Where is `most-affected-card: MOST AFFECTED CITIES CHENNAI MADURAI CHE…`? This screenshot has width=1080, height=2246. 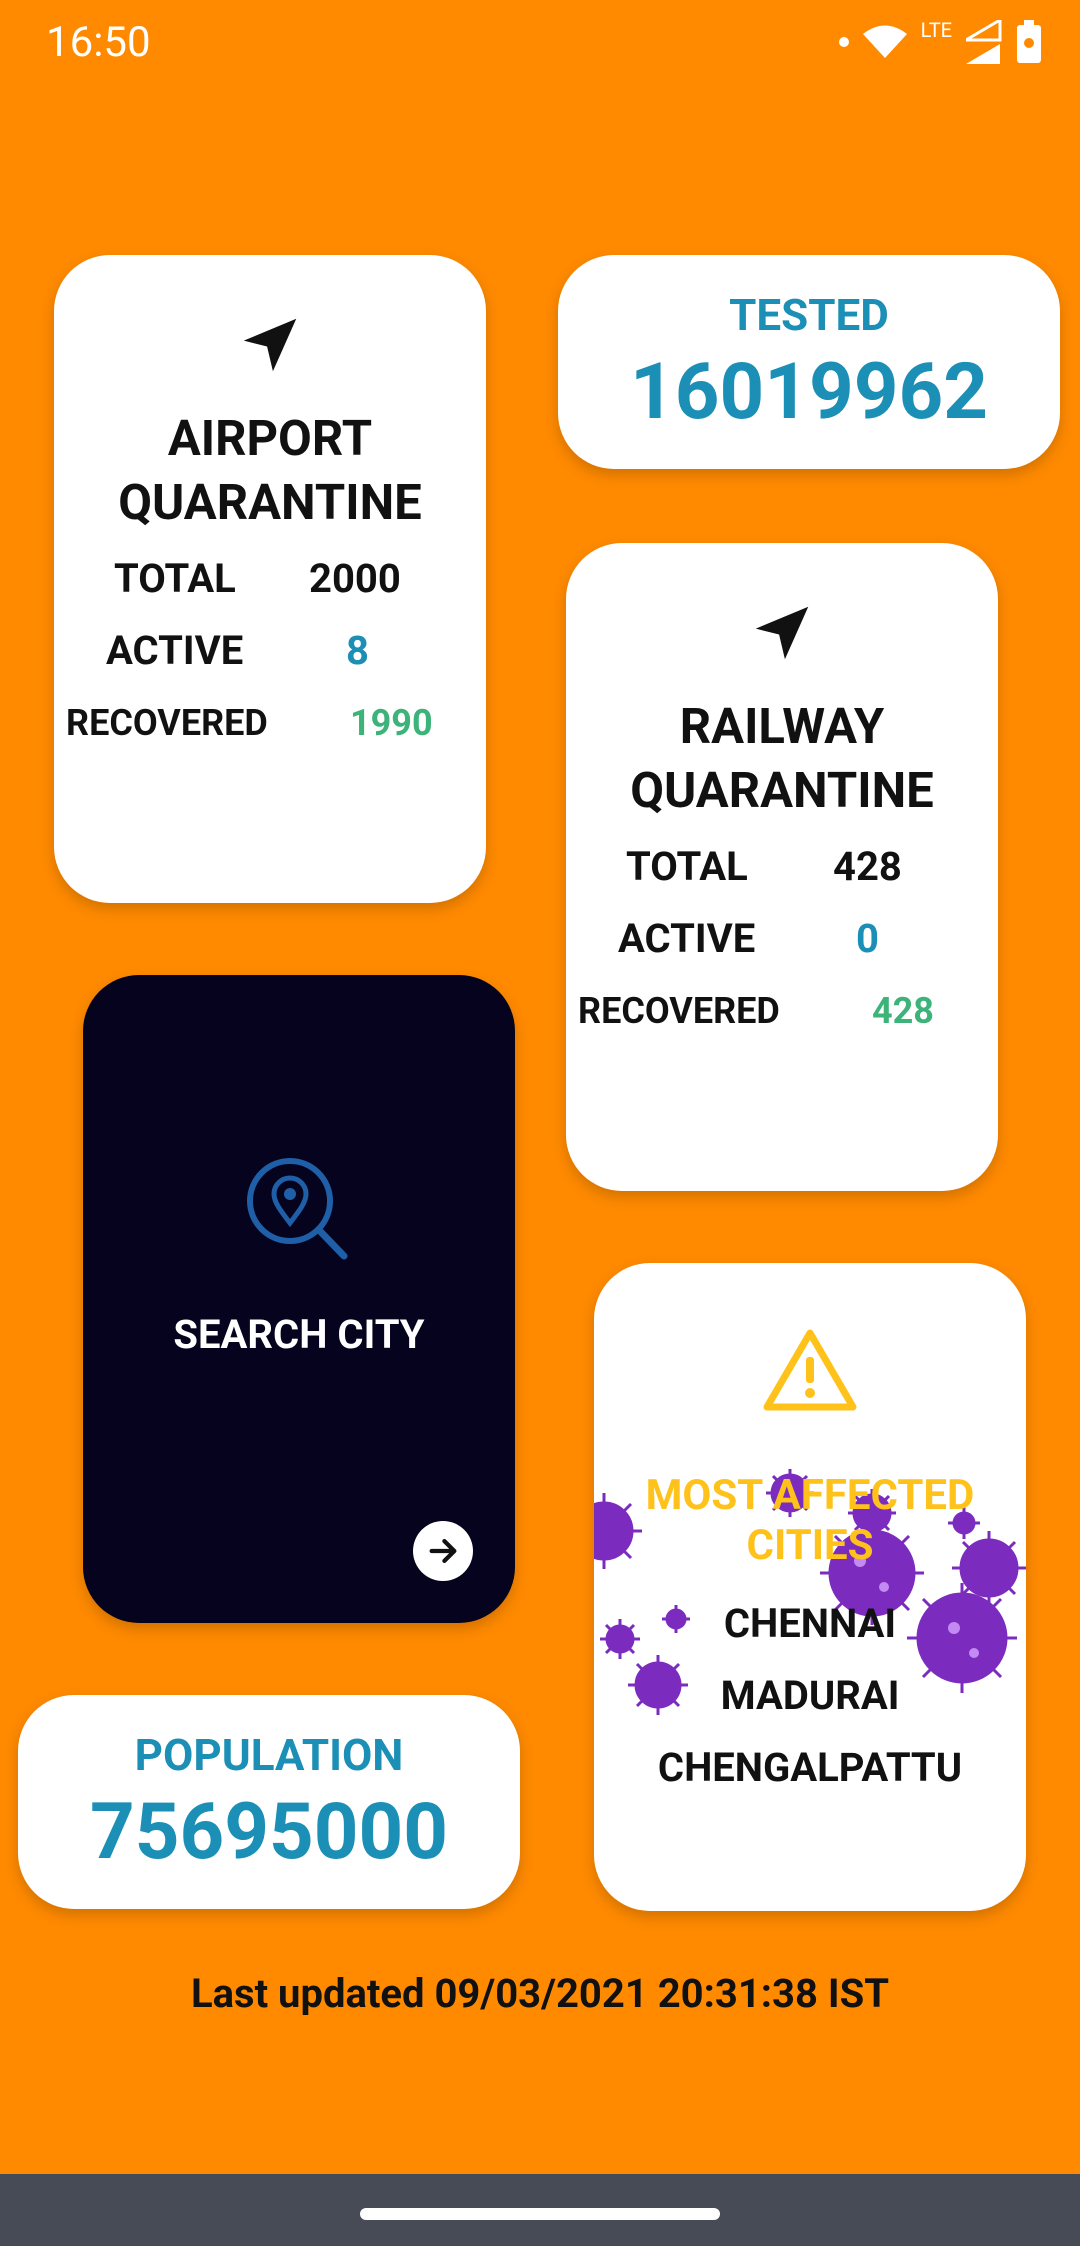 most-affected-card: MOST AFFECTED CITIES CHENNAI MADURAI CHE… is located at coordinates (810, 1587).